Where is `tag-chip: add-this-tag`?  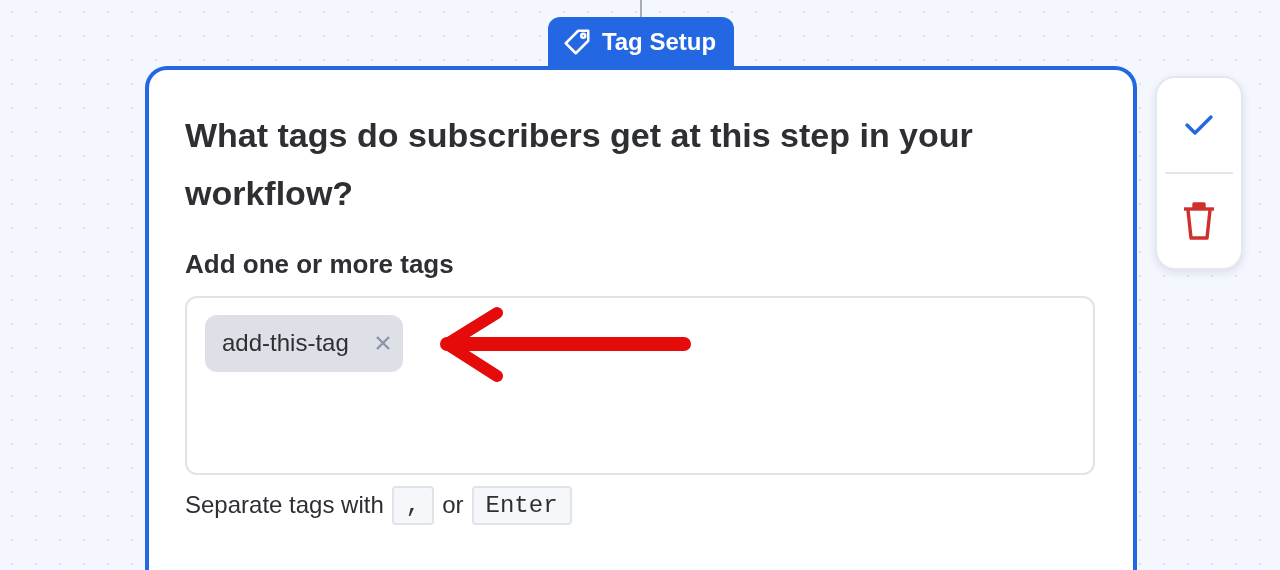 tag-chip: add-this-tag is located at coordinates (304, 343).